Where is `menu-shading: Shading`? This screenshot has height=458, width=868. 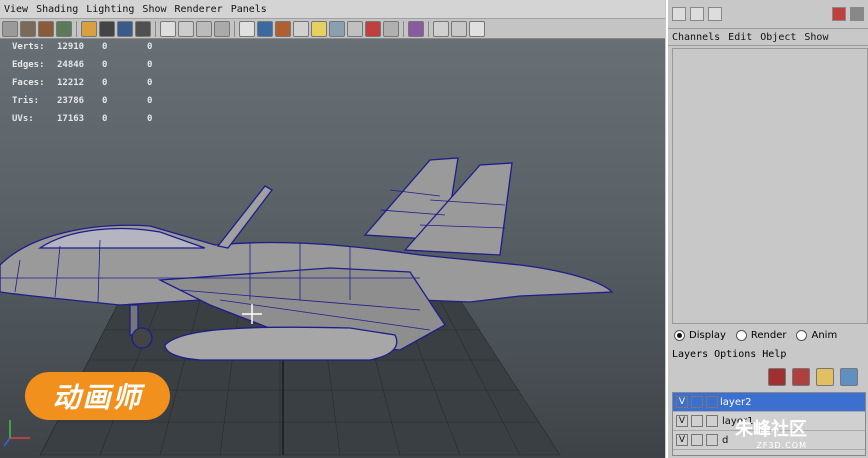 menu-shading: Shading is located at coordinates (57, 9).